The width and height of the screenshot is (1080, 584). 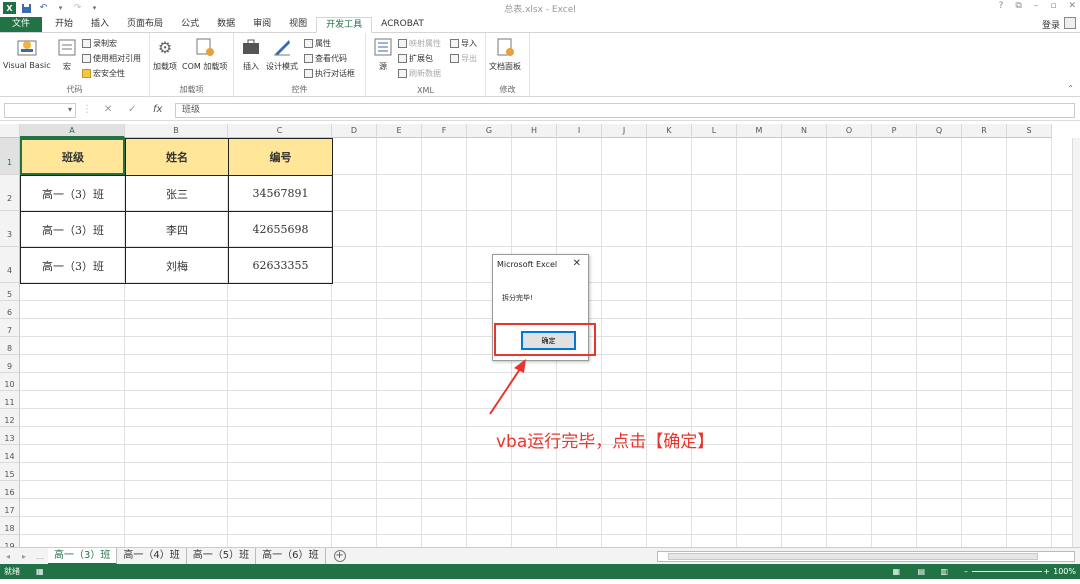 I want to click on login-link: 登录, so click(x=1051, y=24).